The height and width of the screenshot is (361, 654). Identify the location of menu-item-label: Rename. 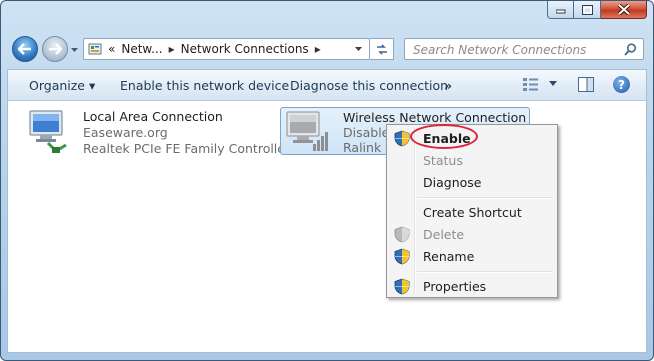
(449, 256).